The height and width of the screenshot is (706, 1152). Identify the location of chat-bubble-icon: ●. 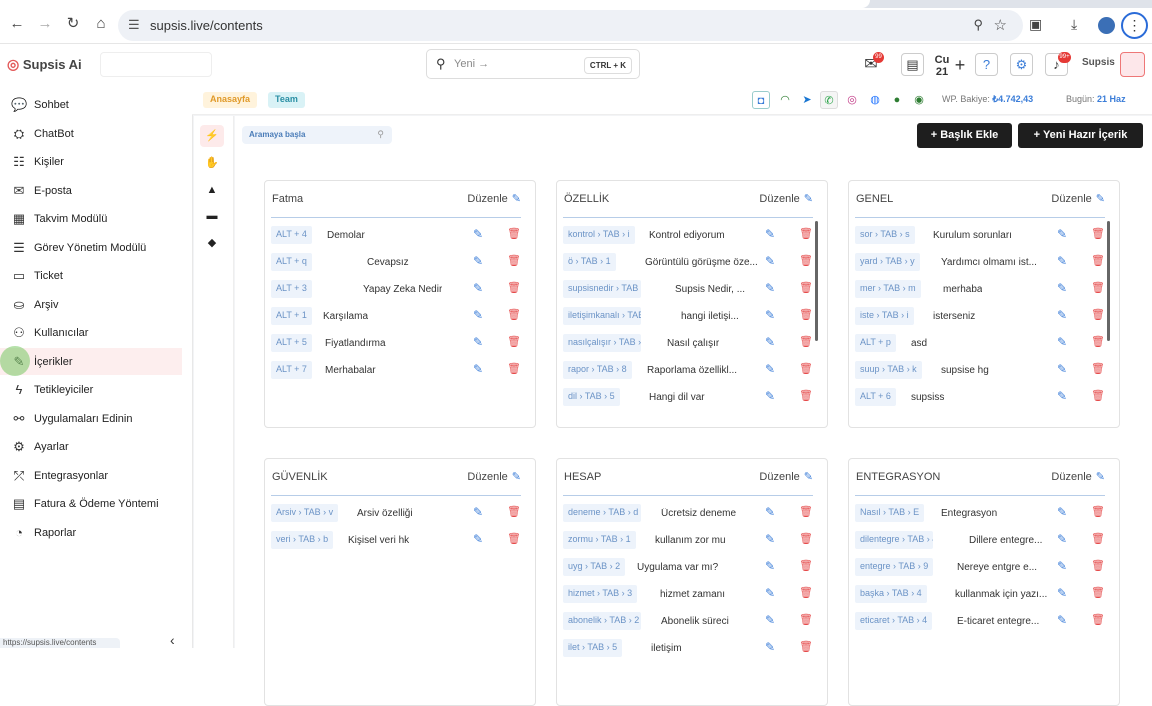
(897, 100).